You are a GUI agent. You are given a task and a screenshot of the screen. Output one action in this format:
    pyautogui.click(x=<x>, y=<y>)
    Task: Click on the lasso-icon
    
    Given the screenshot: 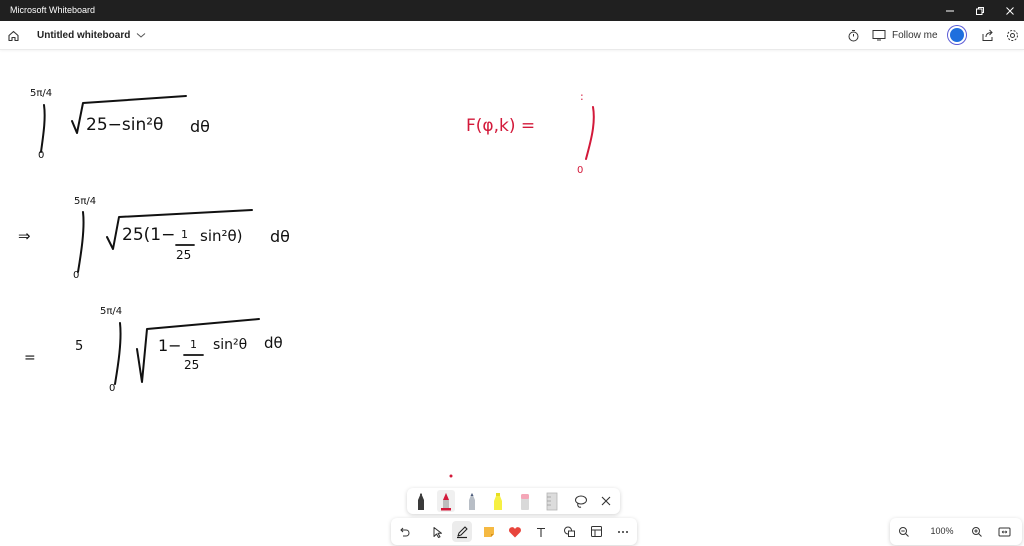 What is the action you would take?
    pyautogui.click(x=581, y=501)
    